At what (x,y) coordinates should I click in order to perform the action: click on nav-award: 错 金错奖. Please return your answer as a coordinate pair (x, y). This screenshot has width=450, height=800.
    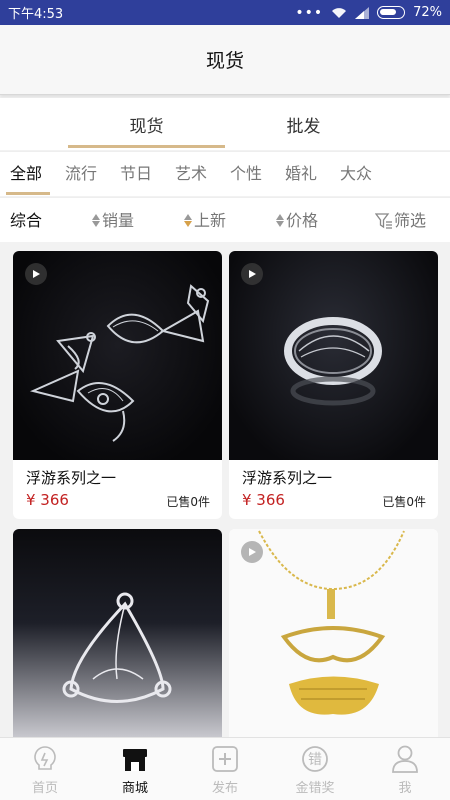
    Looking at the image, I should click on (315, 769).